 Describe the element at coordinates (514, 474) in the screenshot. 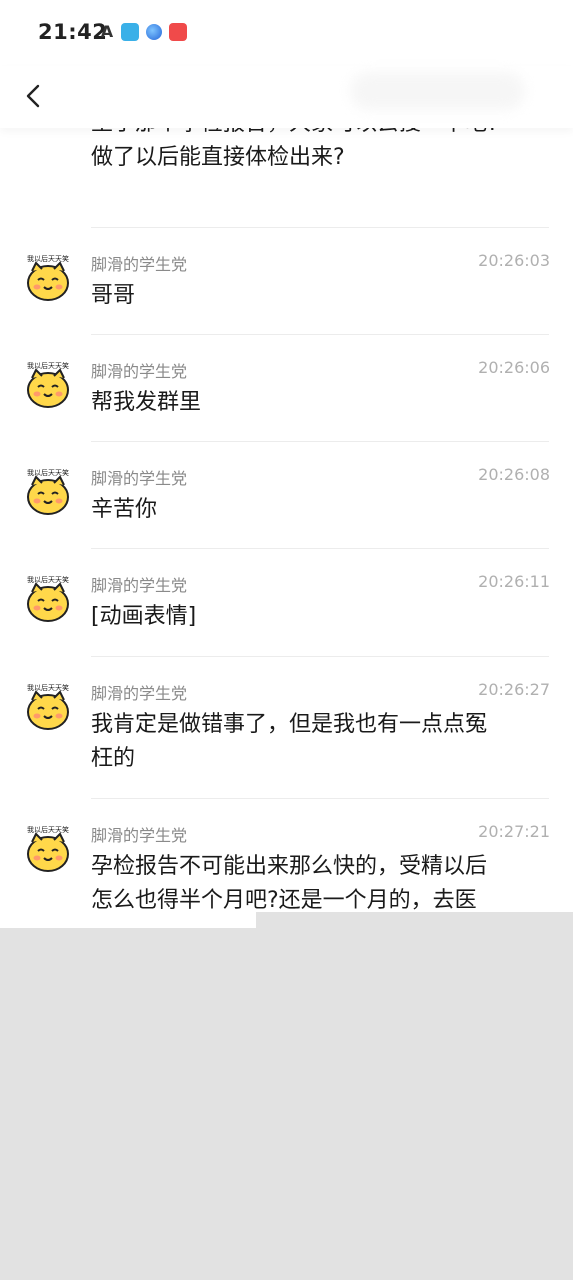

I see `message-time: 20:26:08` at that location.